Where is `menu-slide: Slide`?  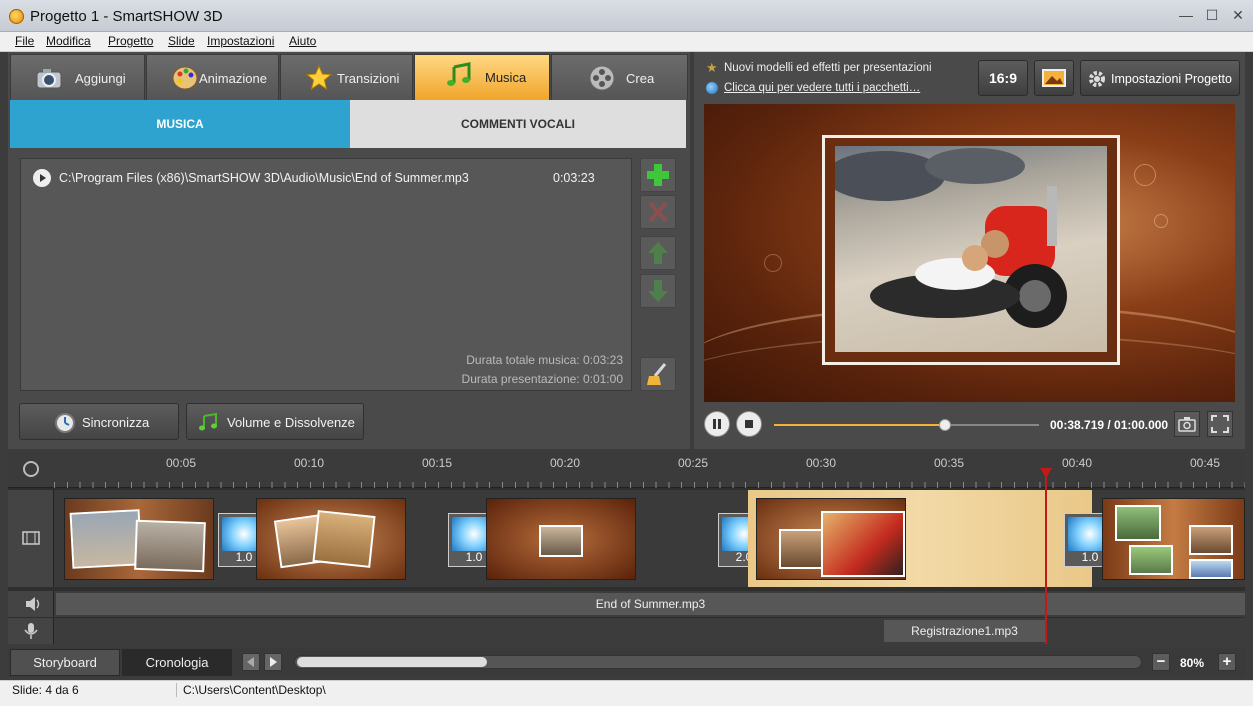 menu-slide: Slide is located at coordinates (181, 41).